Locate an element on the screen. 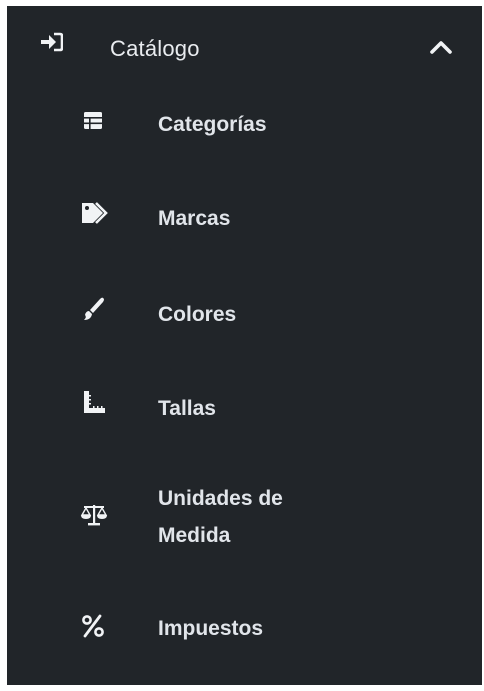  catalog-menu-toggle: Catálogo is located at coordinates (244, 46).